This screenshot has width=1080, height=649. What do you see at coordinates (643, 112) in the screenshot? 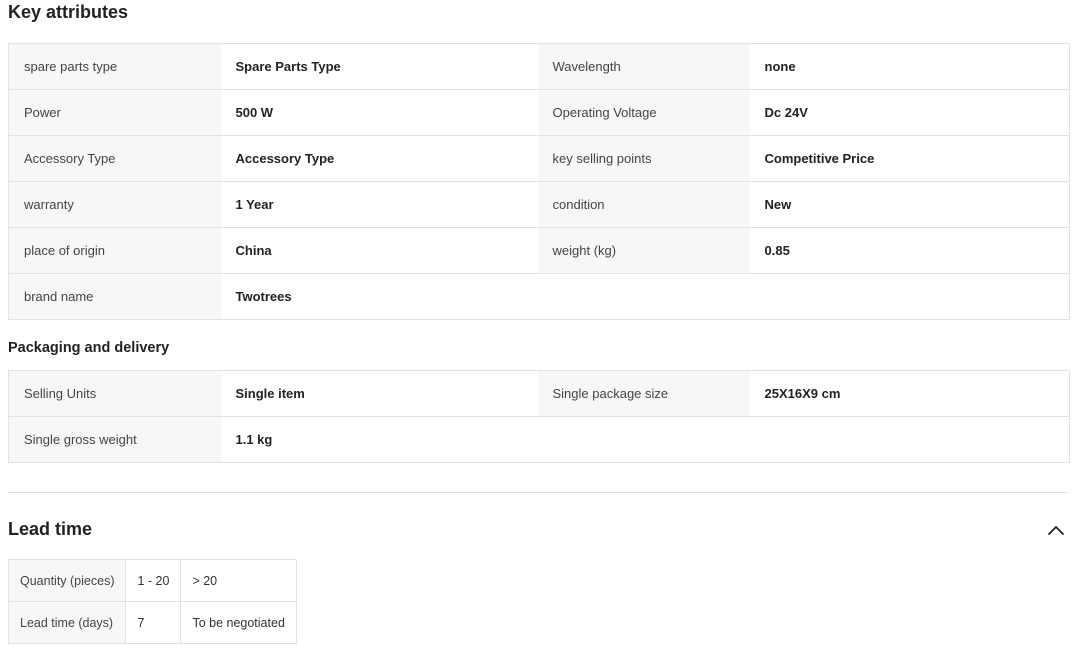
I see `attribute-key: Operating Voltage` at bounding box center [643, 112].